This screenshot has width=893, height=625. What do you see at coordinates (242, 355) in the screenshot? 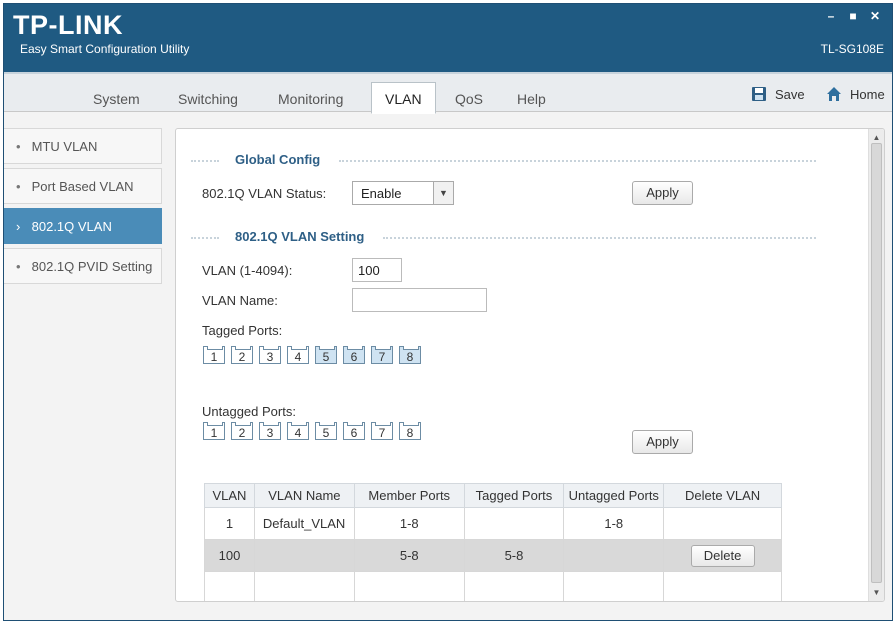
I see `tagged-port-2: 2` at bounding box center [242, 355].